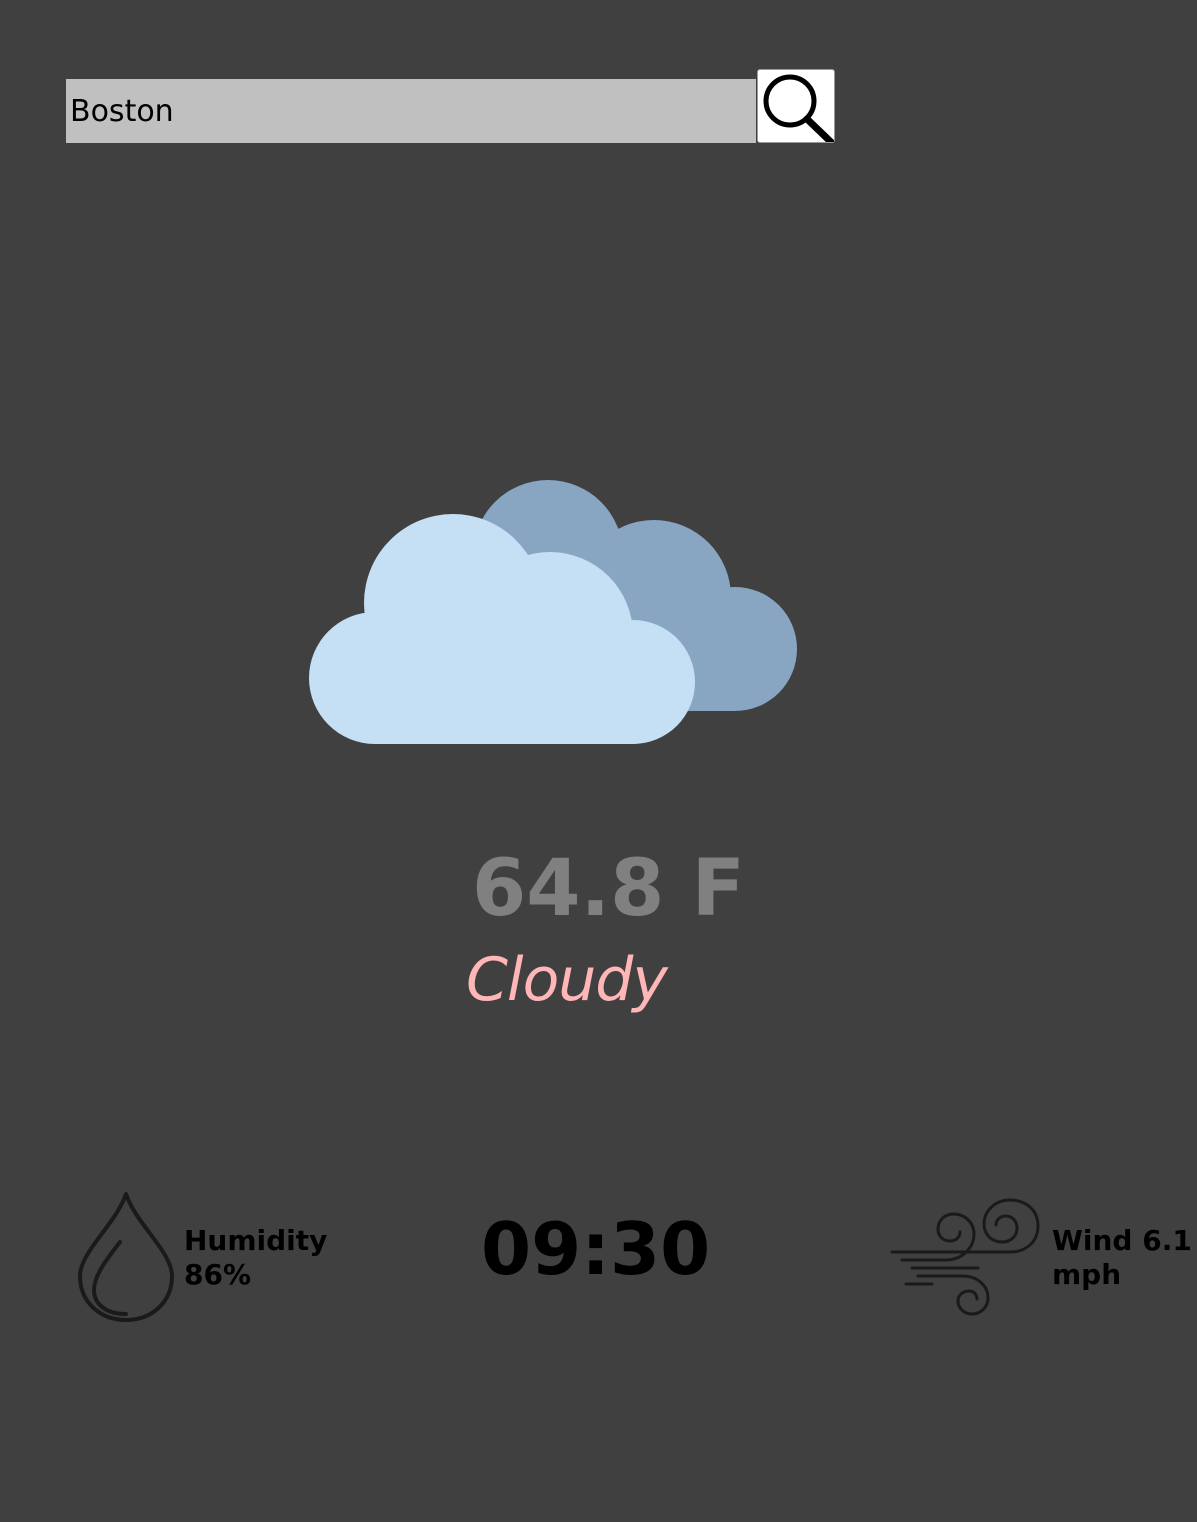  Describe the element at coordinates (256, 1240) in the screenshot. I see `humidity-label: Humidity` at that location.